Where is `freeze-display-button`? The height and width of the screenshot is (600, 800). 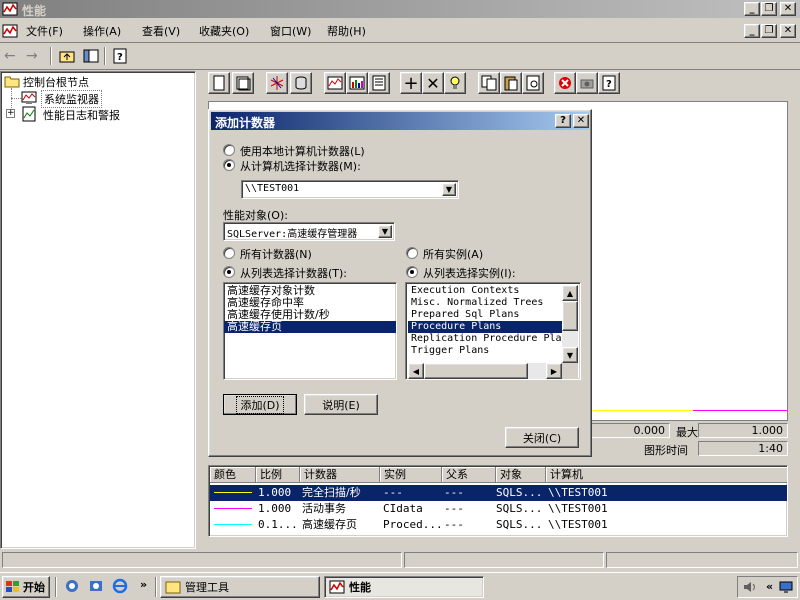 freeze-display-button is located at coordinates (565, 83).